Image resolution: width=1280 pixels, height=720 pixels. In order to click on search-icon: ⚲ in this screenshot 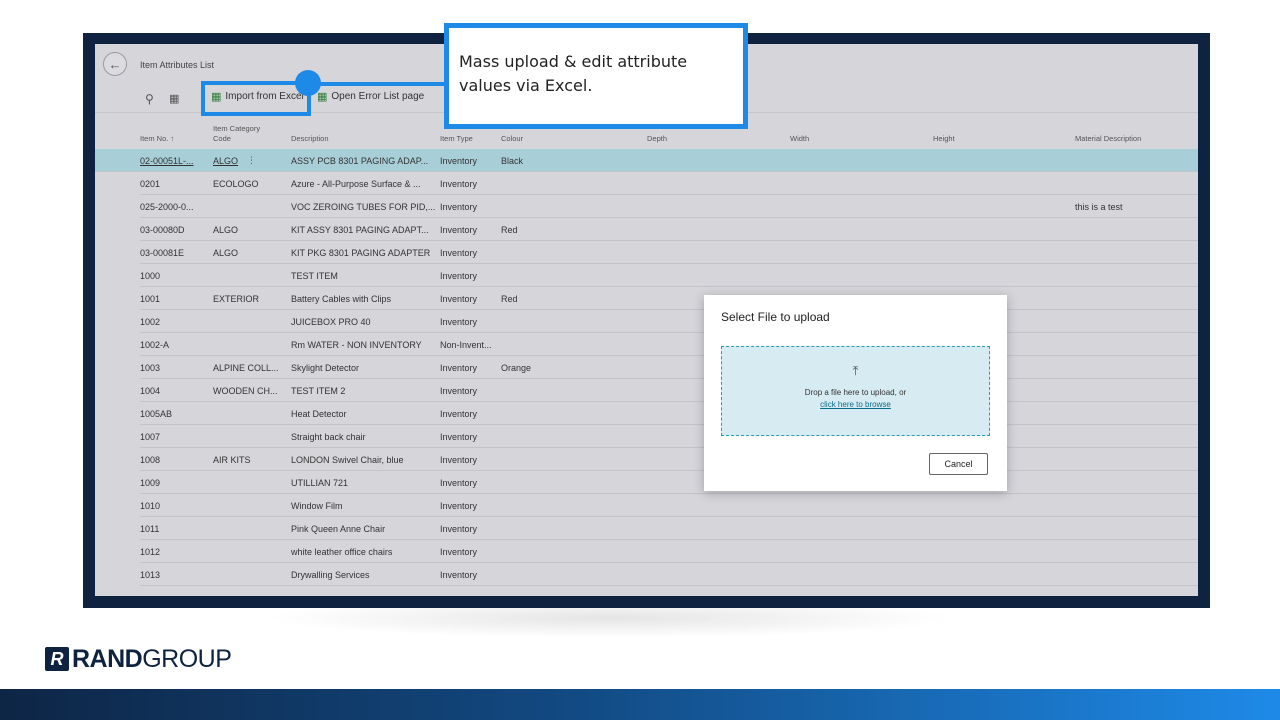, I will do `click(149, 99)`.